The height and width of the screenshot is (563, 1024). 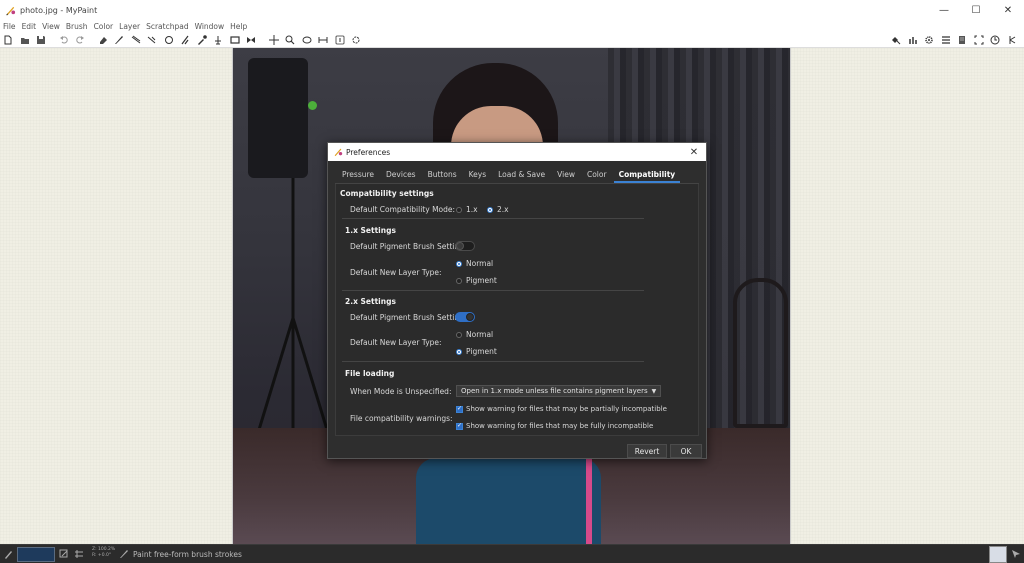 I want to click on menu-scratchpad: Scratchpad, so click(x=167, y=26).